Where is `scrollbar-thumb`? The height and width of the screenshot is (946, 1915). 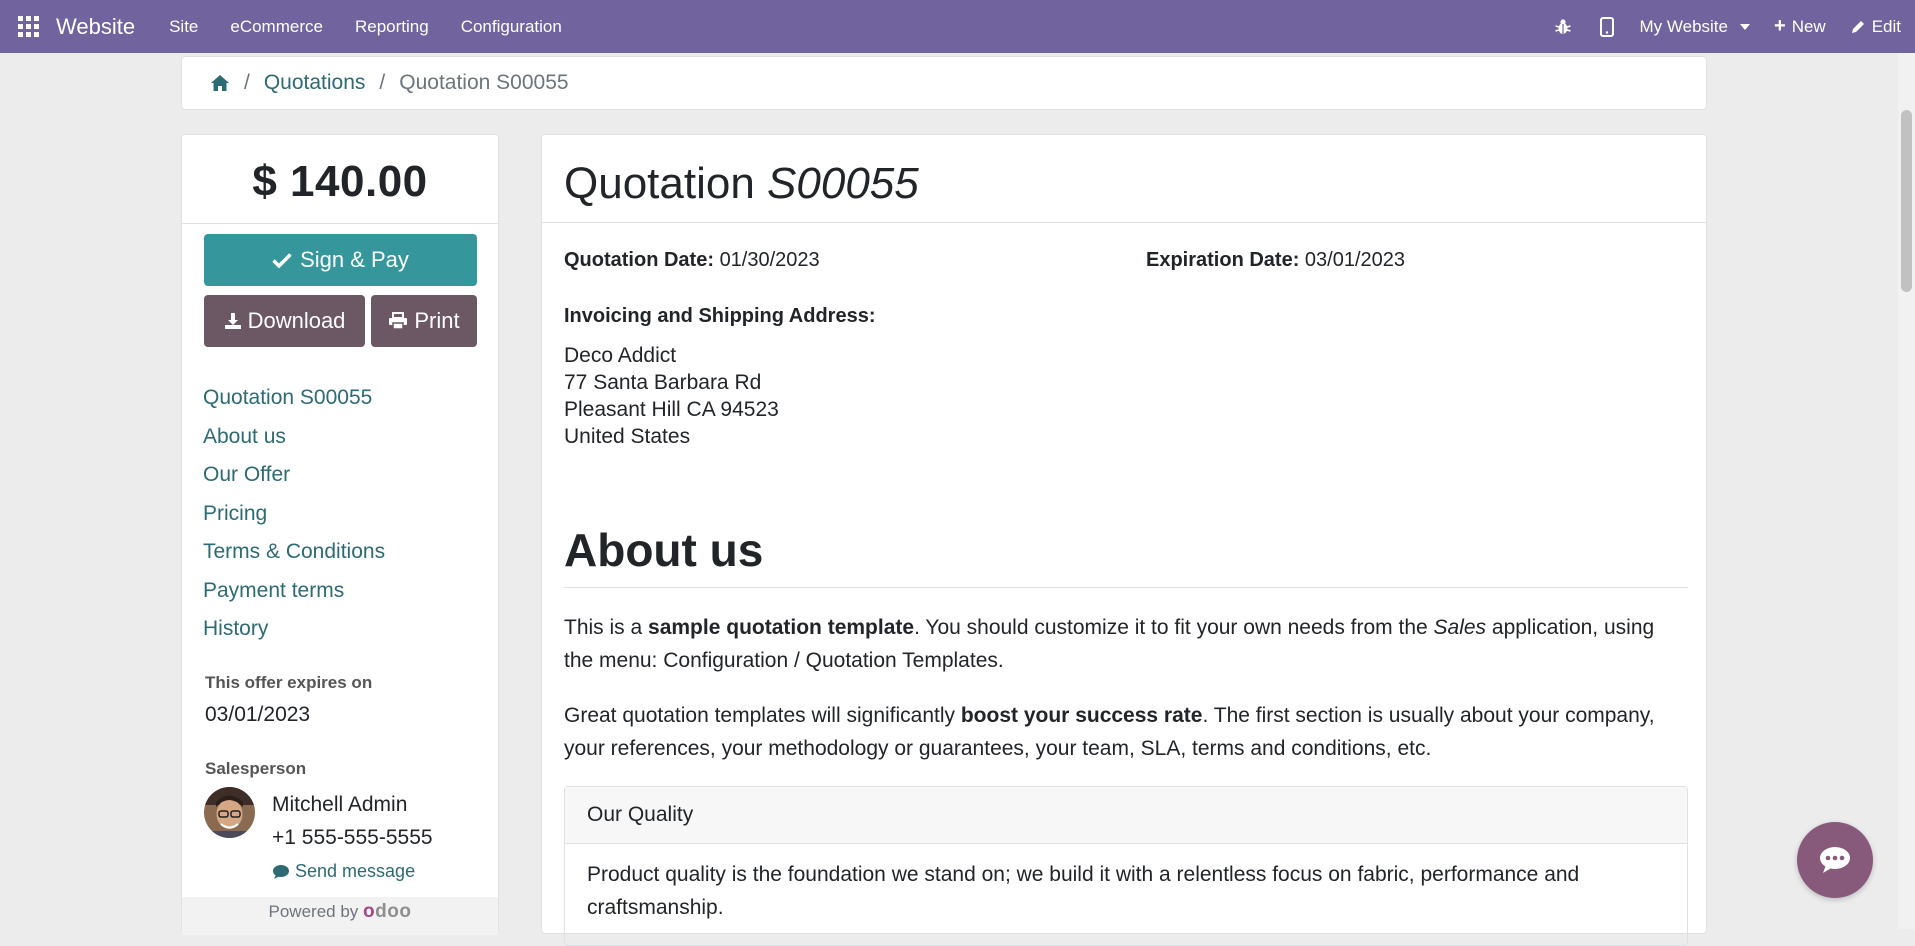 scrollbar-thumb is located at coordinates (1906, 201).